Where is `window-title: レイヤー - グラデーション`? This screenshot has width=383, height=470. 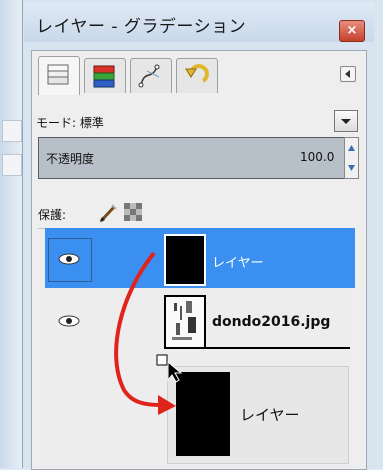 window-title: レイヤー - グラデーション is located at coordinates (141, 27).